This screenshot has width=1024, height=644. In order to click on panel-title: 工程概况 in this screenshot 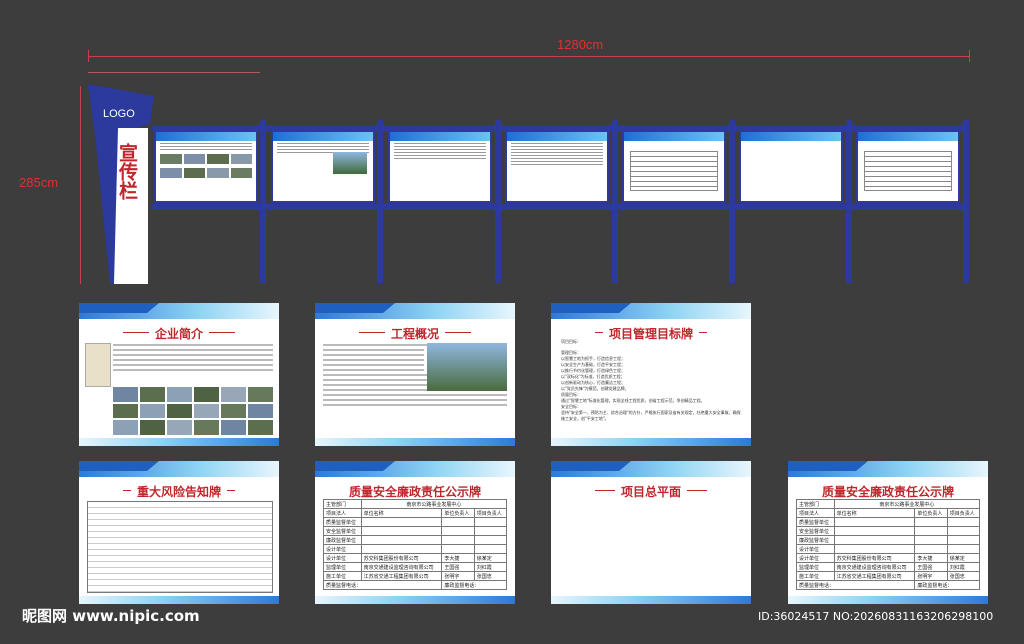, I will do `click(414, 334)`.